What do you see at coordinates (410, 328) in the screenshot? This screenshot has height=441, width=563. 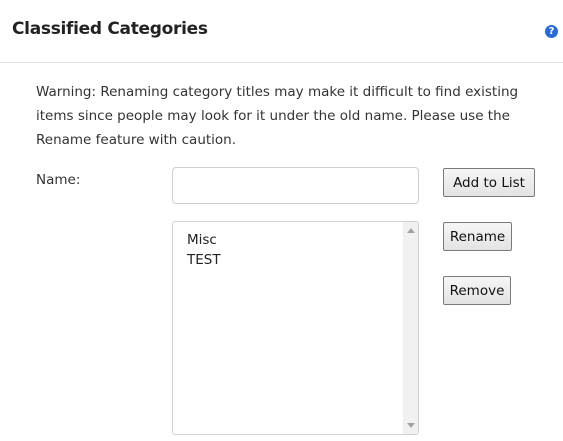 I see `listbox-scrollbar` at bounding box center [410, 328].